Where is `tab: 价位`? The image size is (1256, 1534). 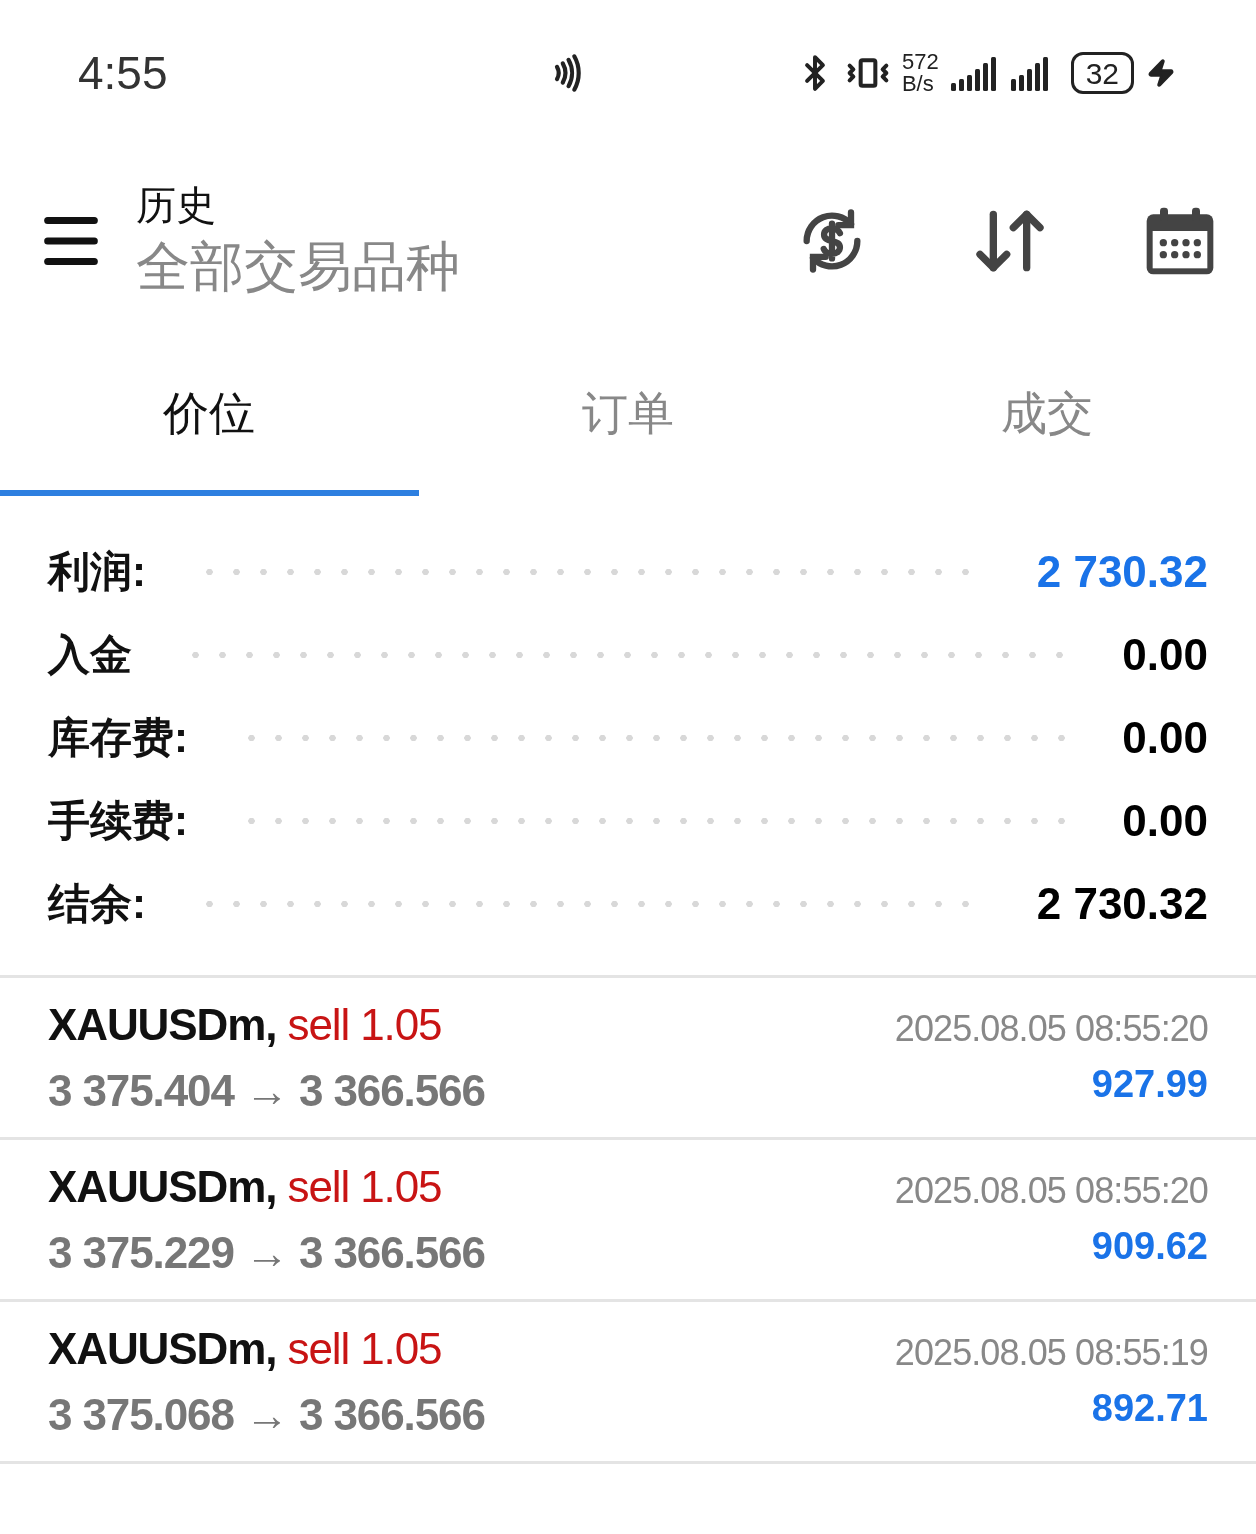 tab: 价位 is located at coordinates (209, 421).